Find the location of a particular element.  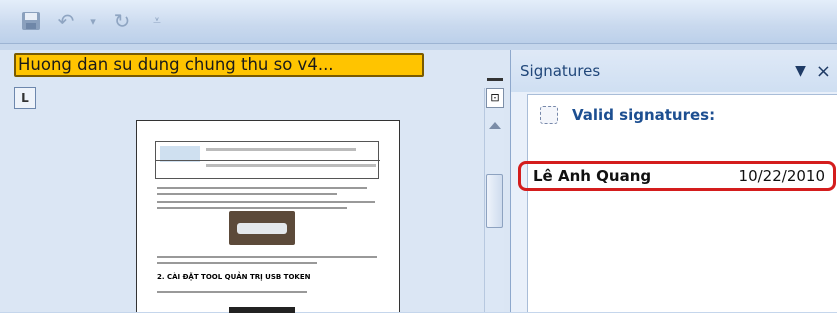

vertical-scrollbar: ⊡ is located at coordinates (494, 200).